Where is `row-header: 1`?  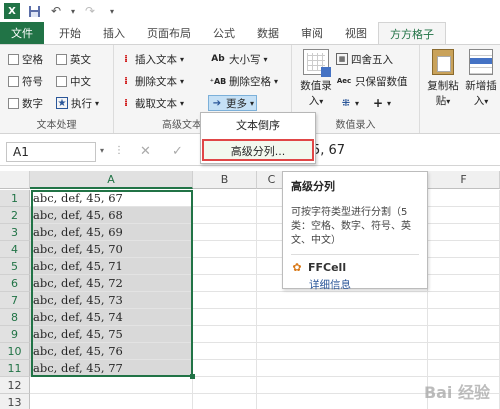
row-header: 1 is located at coordinates (15, 198).